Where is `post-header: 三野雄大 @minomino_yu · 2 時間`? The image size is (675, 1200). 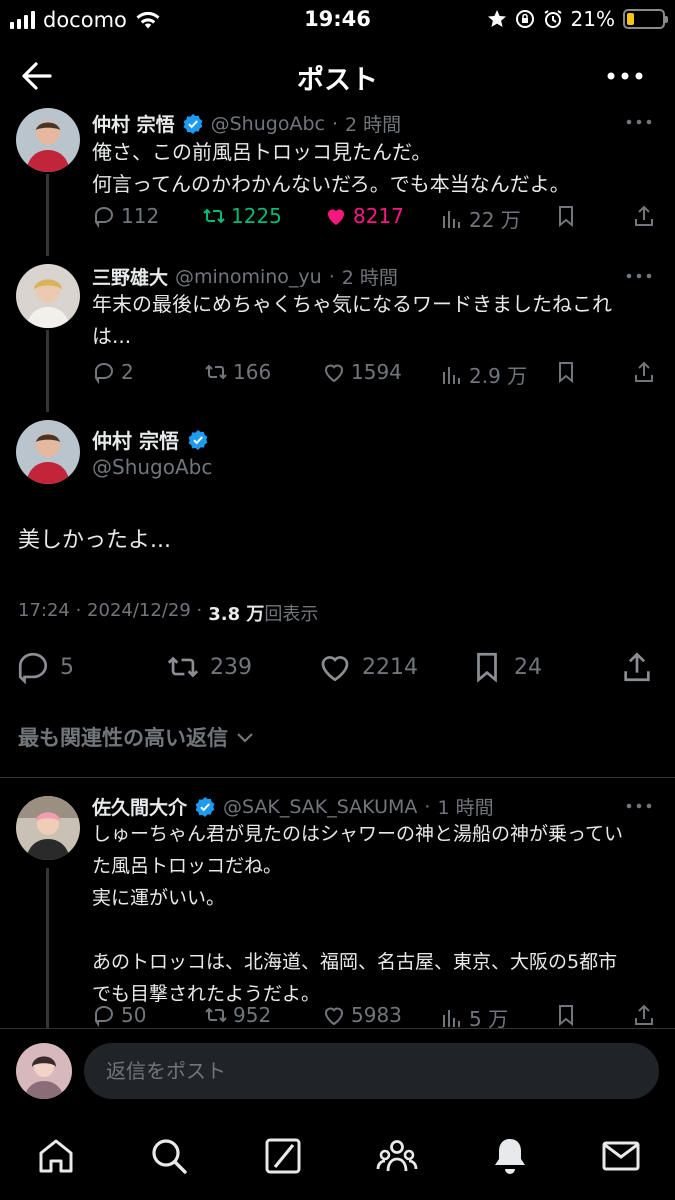
post-header: 三野雄大 @minomino_yu · 2 時間 is located at coordinates (245, 276).